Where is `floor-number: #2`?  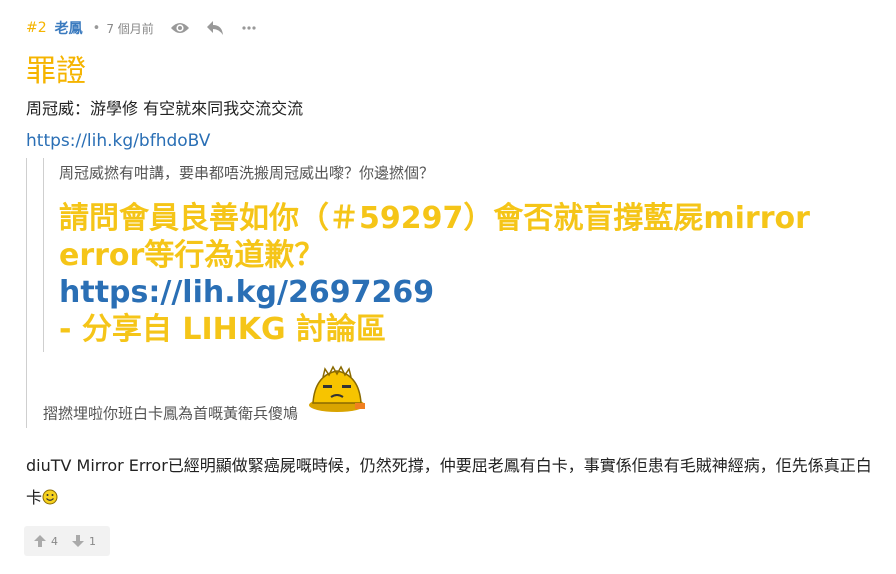 floor-number: #2 is located at coordinates (36, 28).